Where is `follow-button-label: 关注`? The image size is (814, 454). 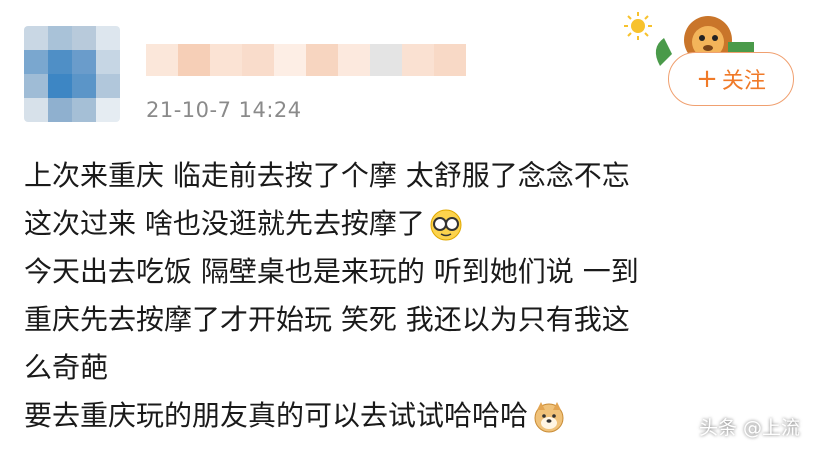
follow-button-label: 关注 is located at coordinates (743, 81).